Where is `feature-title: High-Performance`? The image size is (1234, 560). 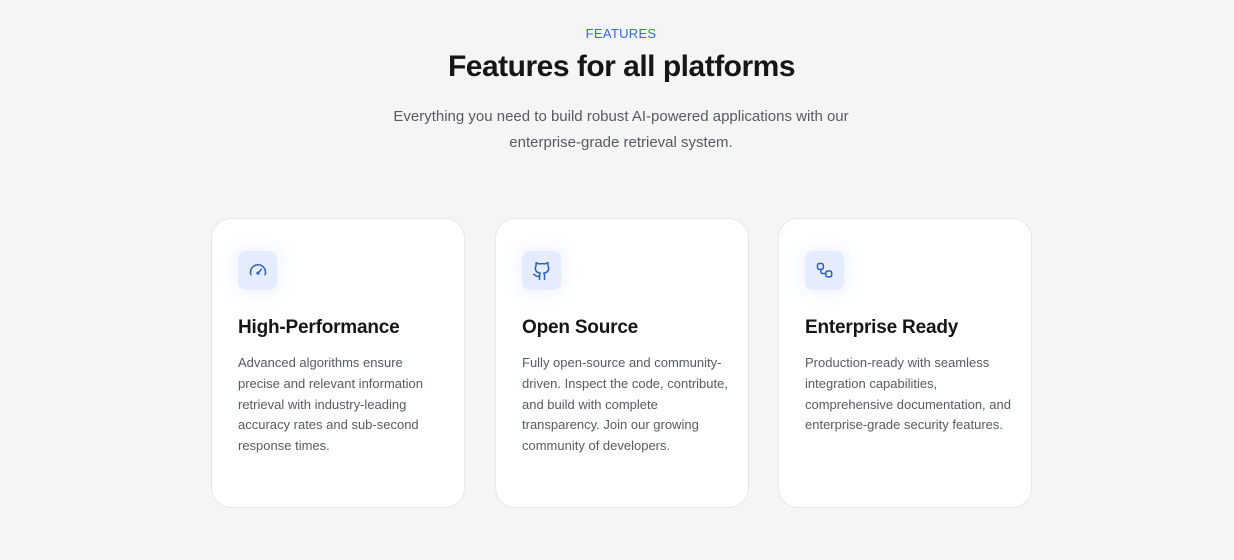
feature-title: High-Performance is located at coordinates (319, 327).